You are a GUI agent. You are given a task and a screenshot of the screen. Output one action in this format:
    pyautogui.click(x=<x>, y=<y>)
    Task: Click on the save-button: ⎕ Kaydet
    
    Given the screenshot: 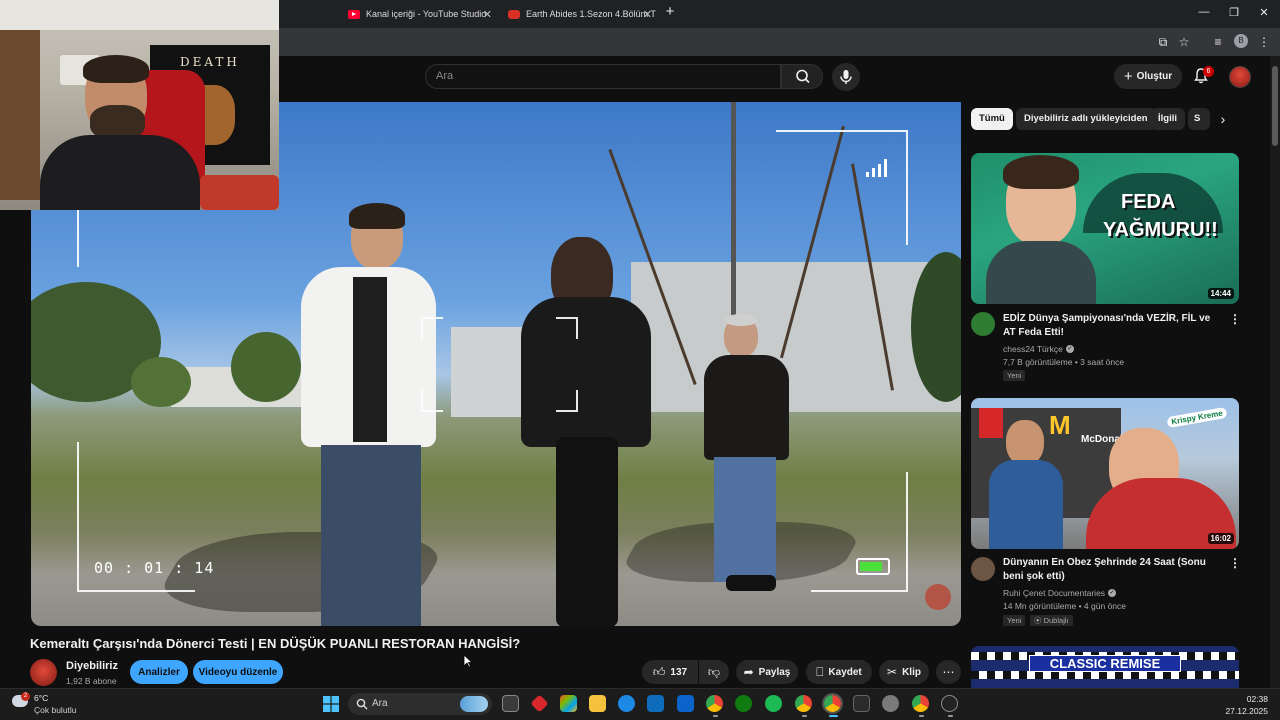 What is the action you would take?
    pyautogui.click(x=839, y=672)
    